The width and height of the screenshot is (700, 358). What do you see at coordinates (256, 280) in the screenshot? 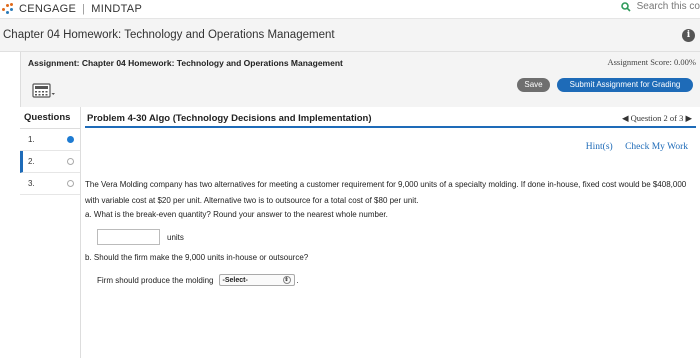
I see `make-or-buy-select: -Select- ⇕` at bounding box center [256, 280].